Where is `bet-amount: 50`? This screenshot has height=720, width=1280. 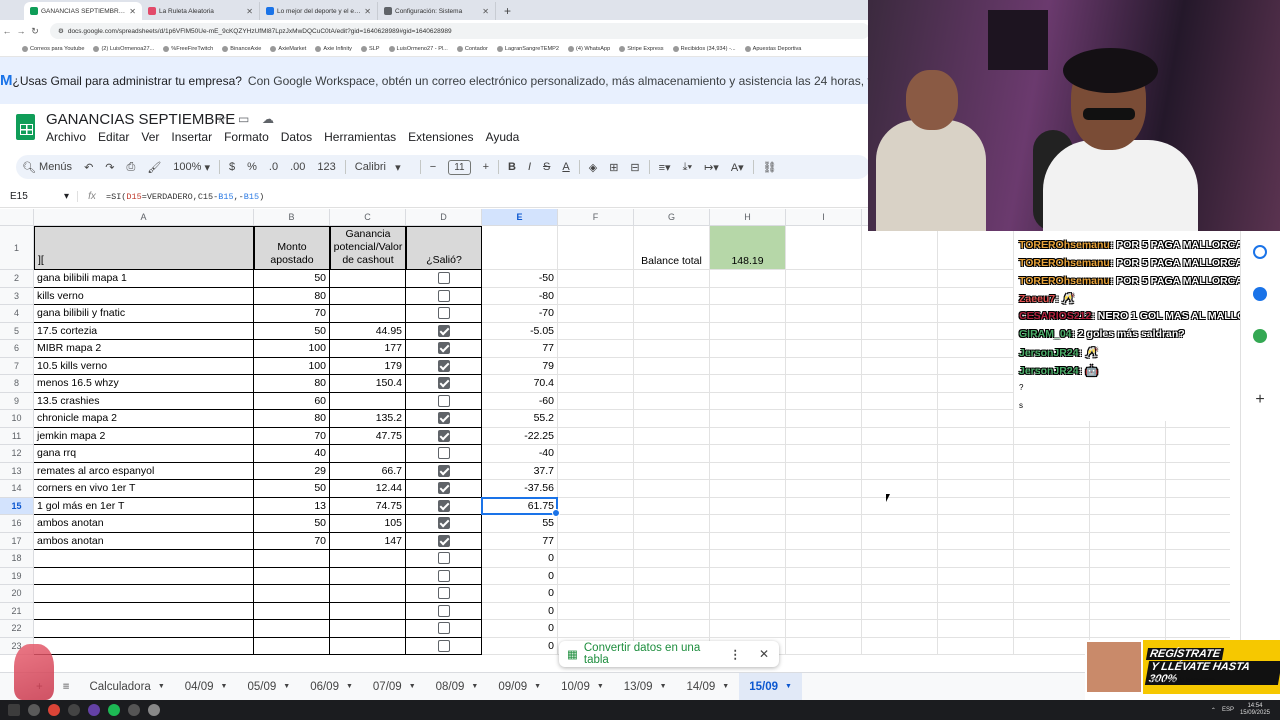
bet-amount: 50 is located at coordinates (292, 279).